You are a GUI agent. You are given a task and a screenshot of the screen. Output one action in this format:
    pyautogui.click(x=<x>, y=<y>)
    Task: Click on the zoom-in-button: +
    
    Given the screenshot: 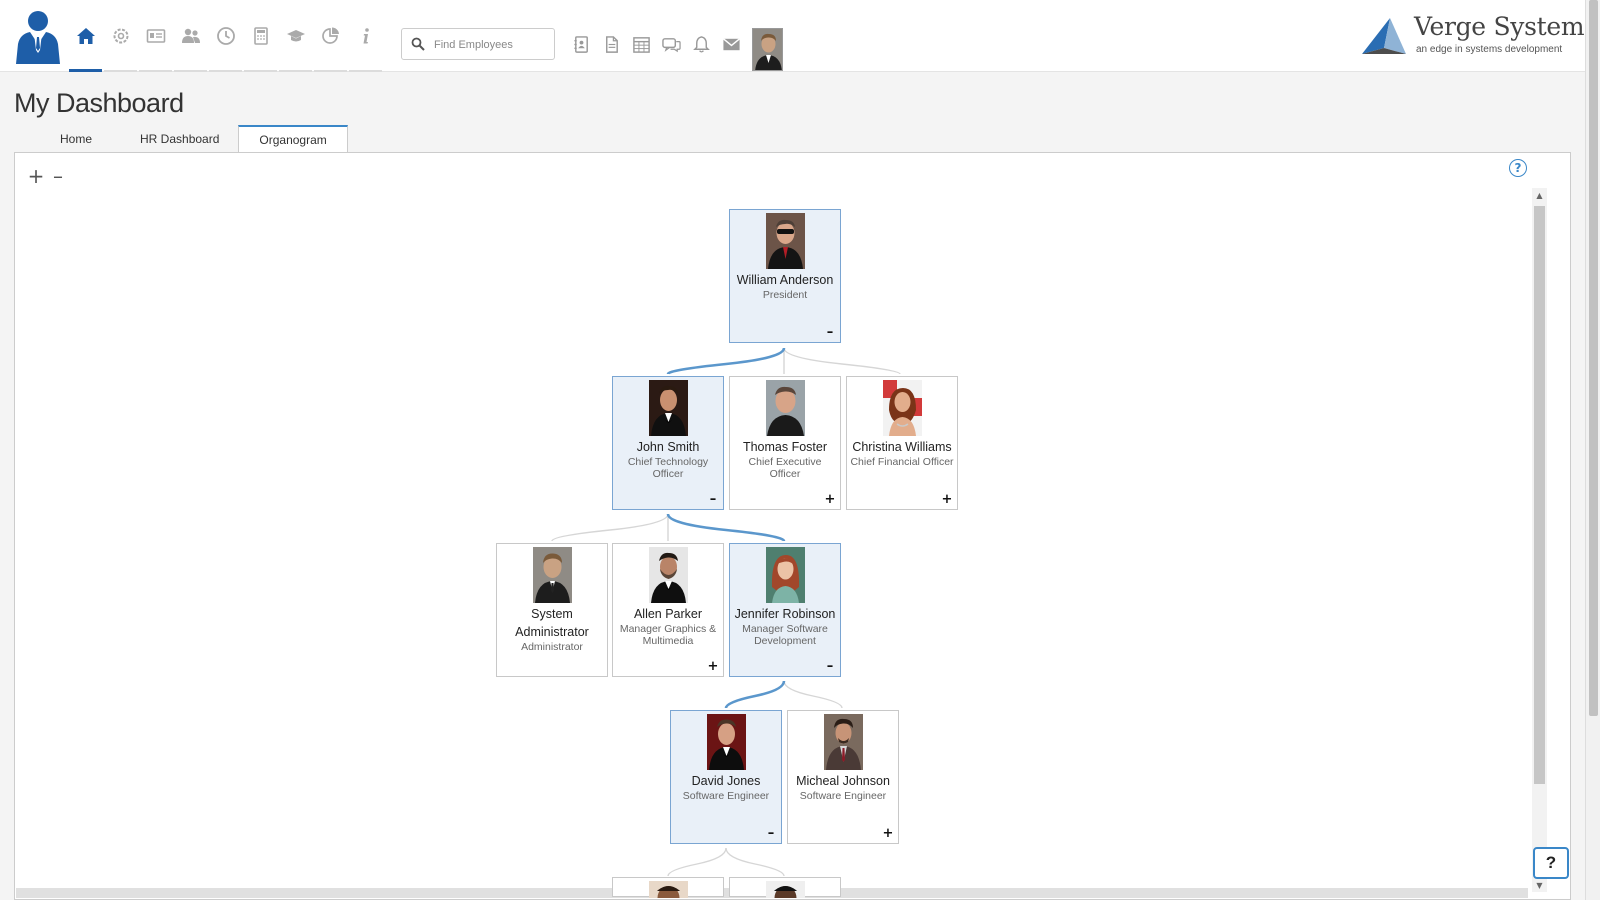 What is the action you would take?
    pyautogui.click(x=36, y=176)
    